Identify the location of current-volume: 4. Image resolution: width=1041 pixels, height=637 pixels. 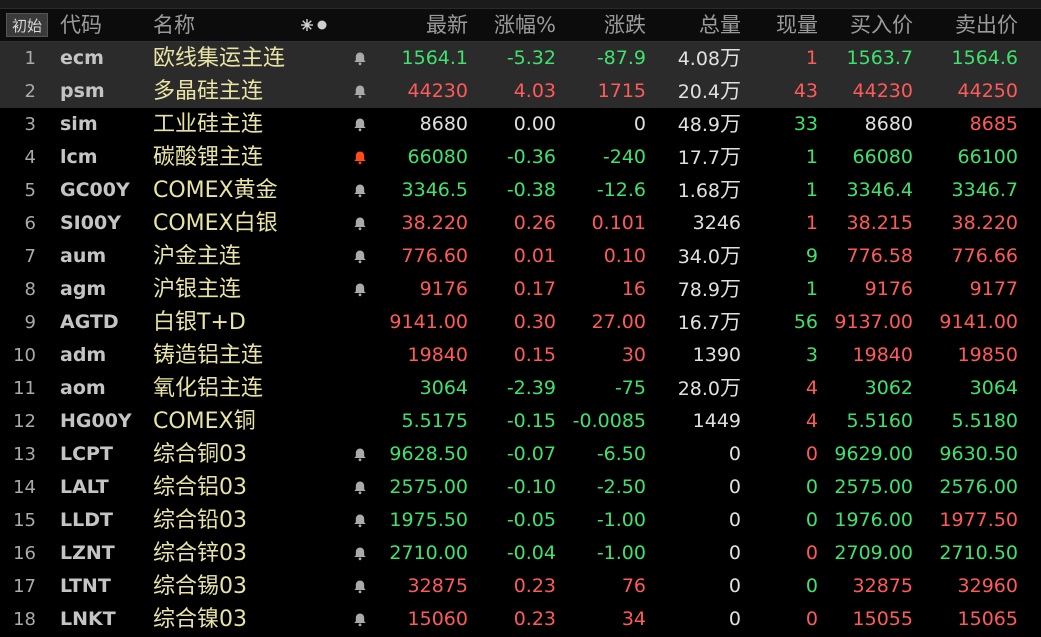
(811, 388).